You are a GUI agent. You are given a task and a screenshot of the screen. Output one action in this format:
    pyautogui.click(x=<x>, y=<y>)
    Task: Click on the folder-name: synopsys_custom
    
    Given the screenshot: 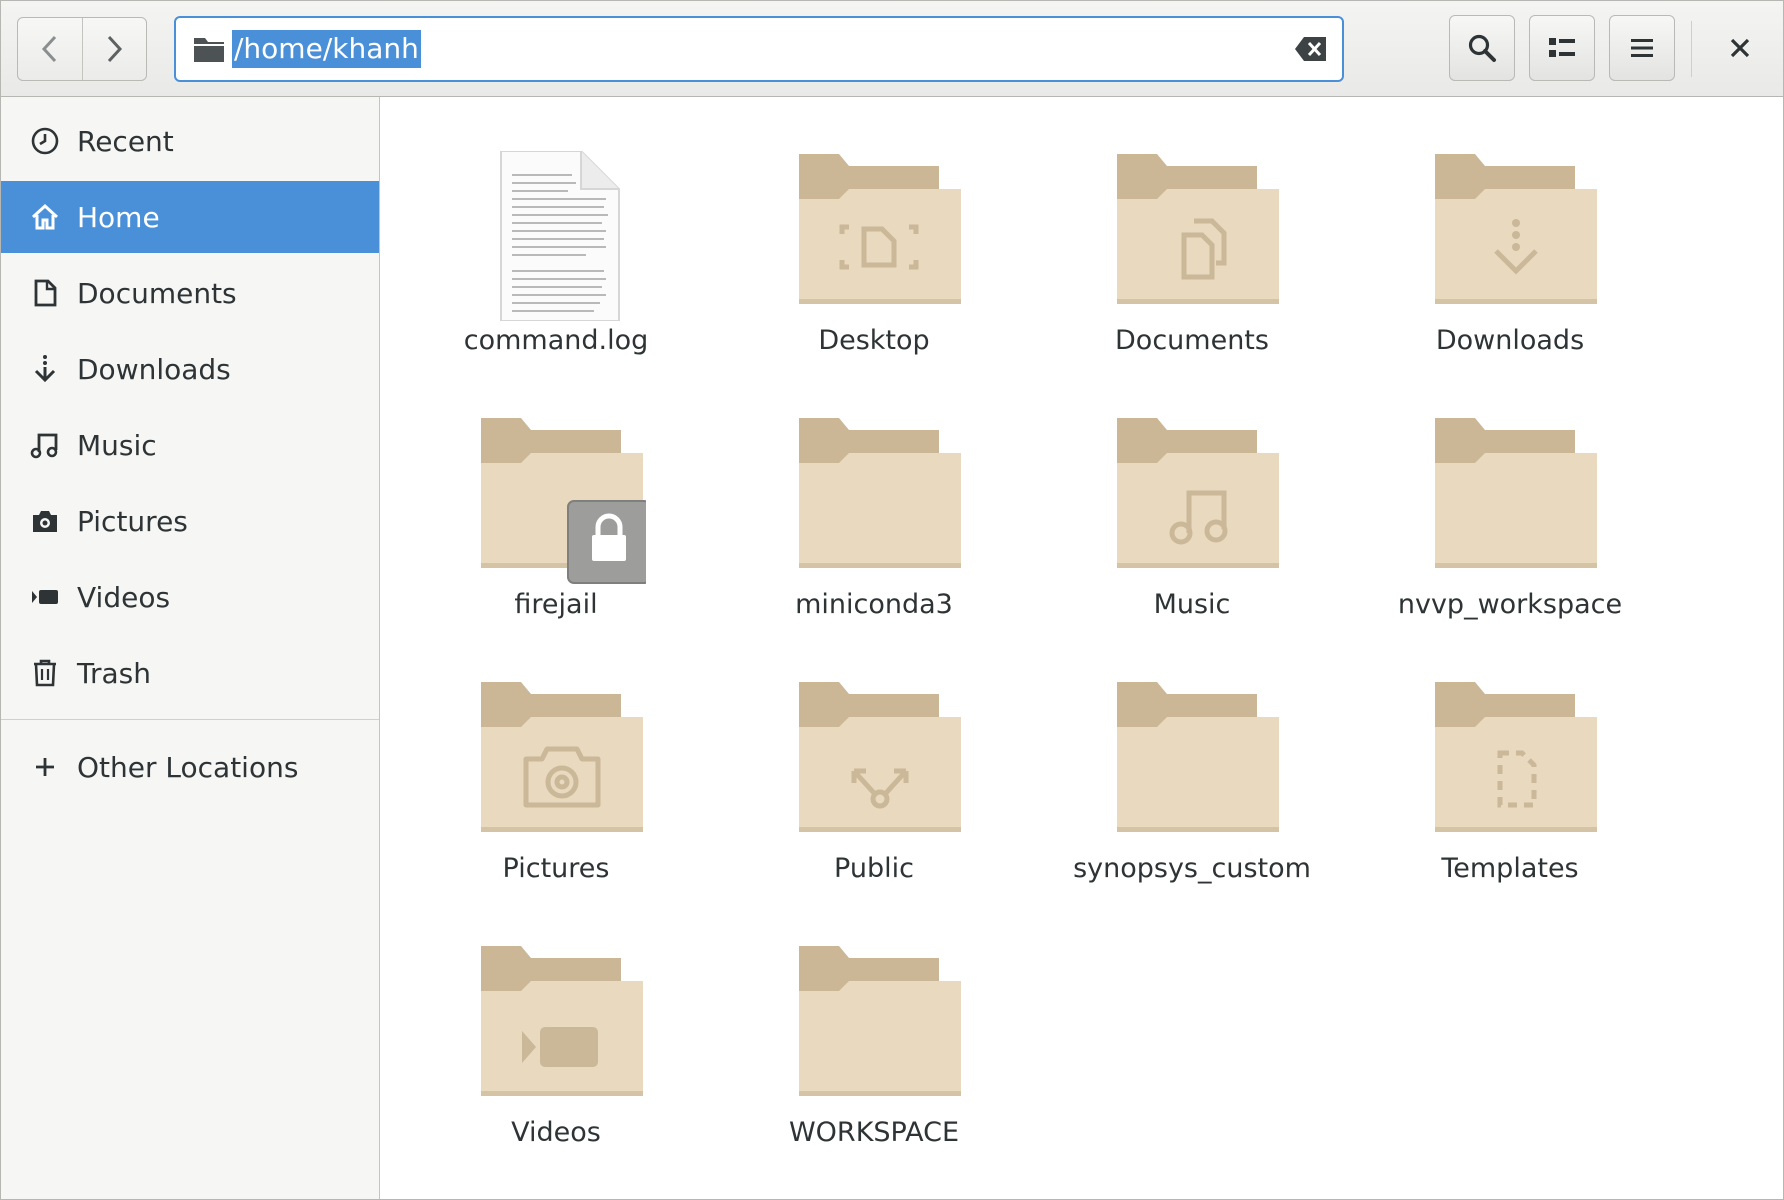 What is the action you would take?
    pyautogui.click(x=1192, y=868)
    